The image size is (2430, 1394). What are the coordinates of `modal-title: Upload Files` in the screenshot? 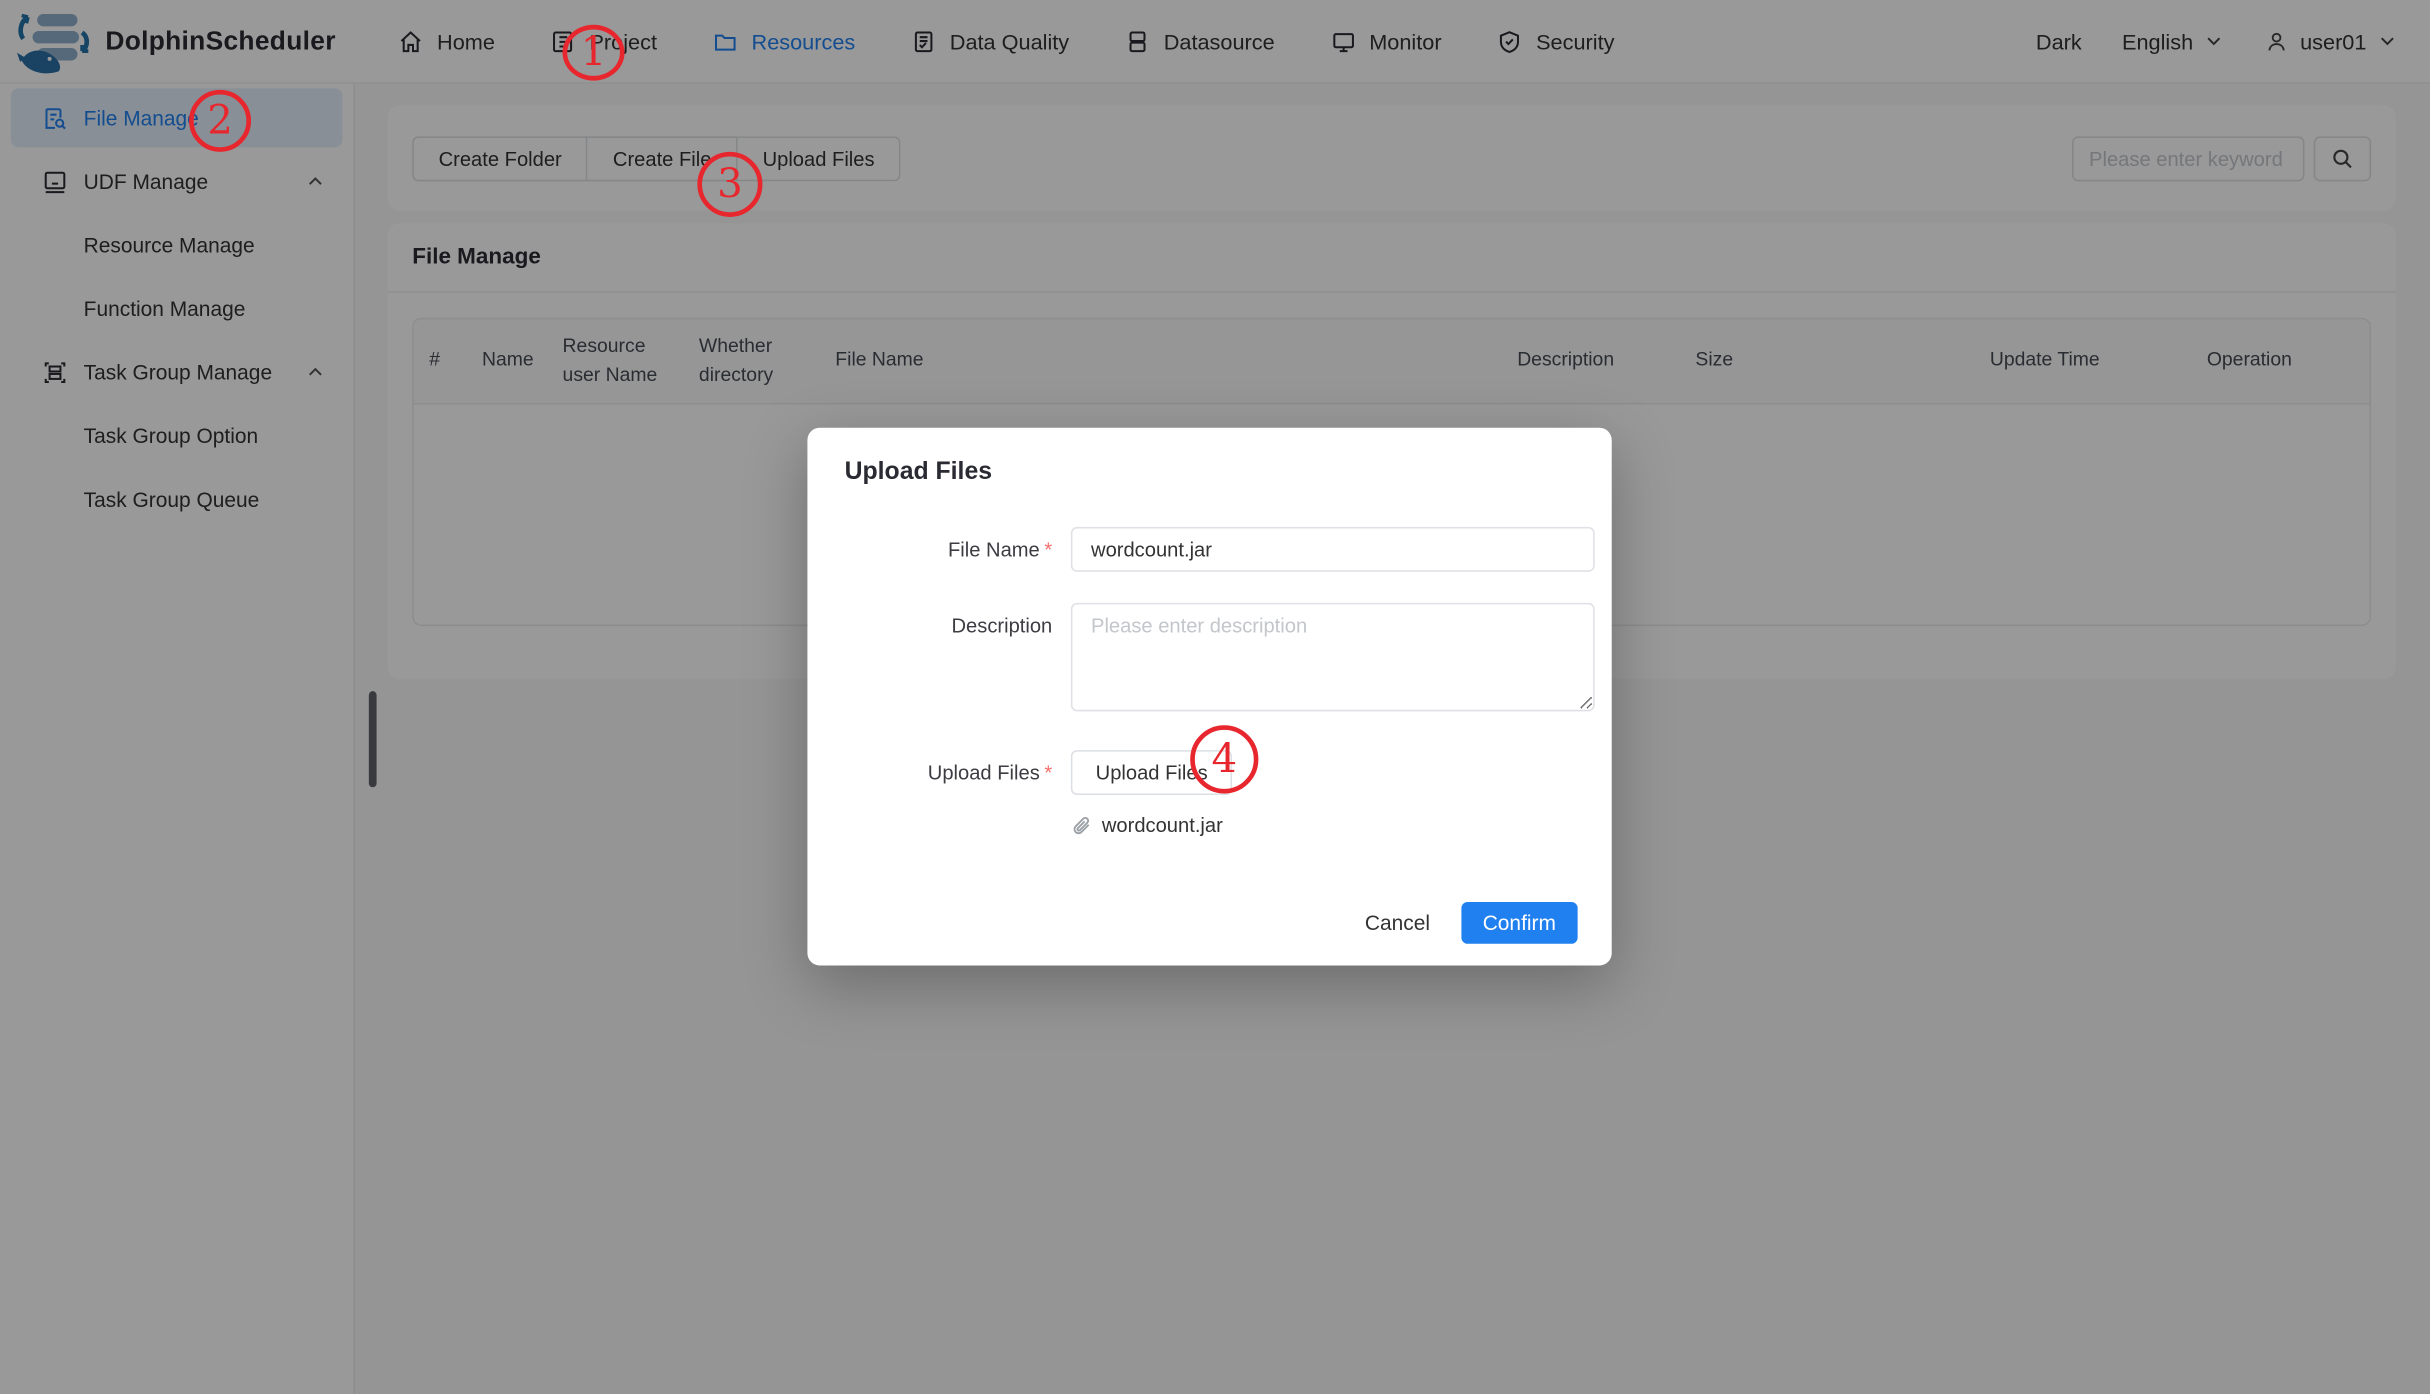 It's located at (918, 472).